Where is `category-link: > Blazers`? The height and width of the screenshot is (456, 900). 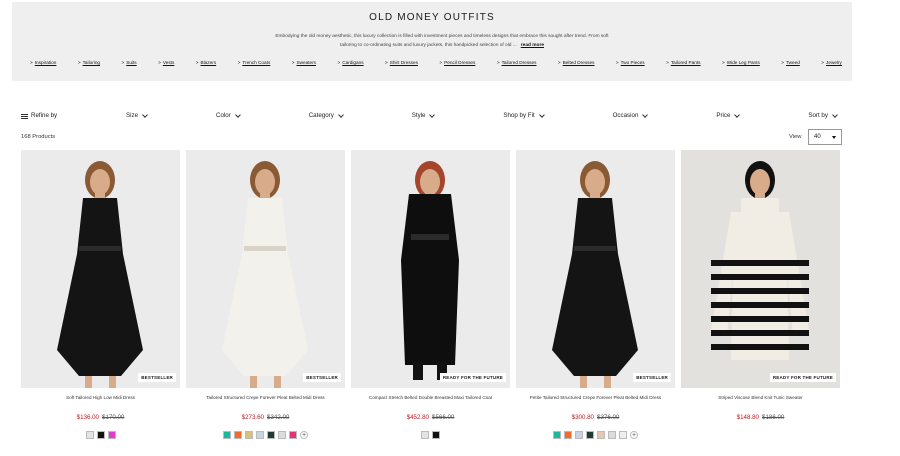
category-link: > Blazers is located at coordinates (206, 62).